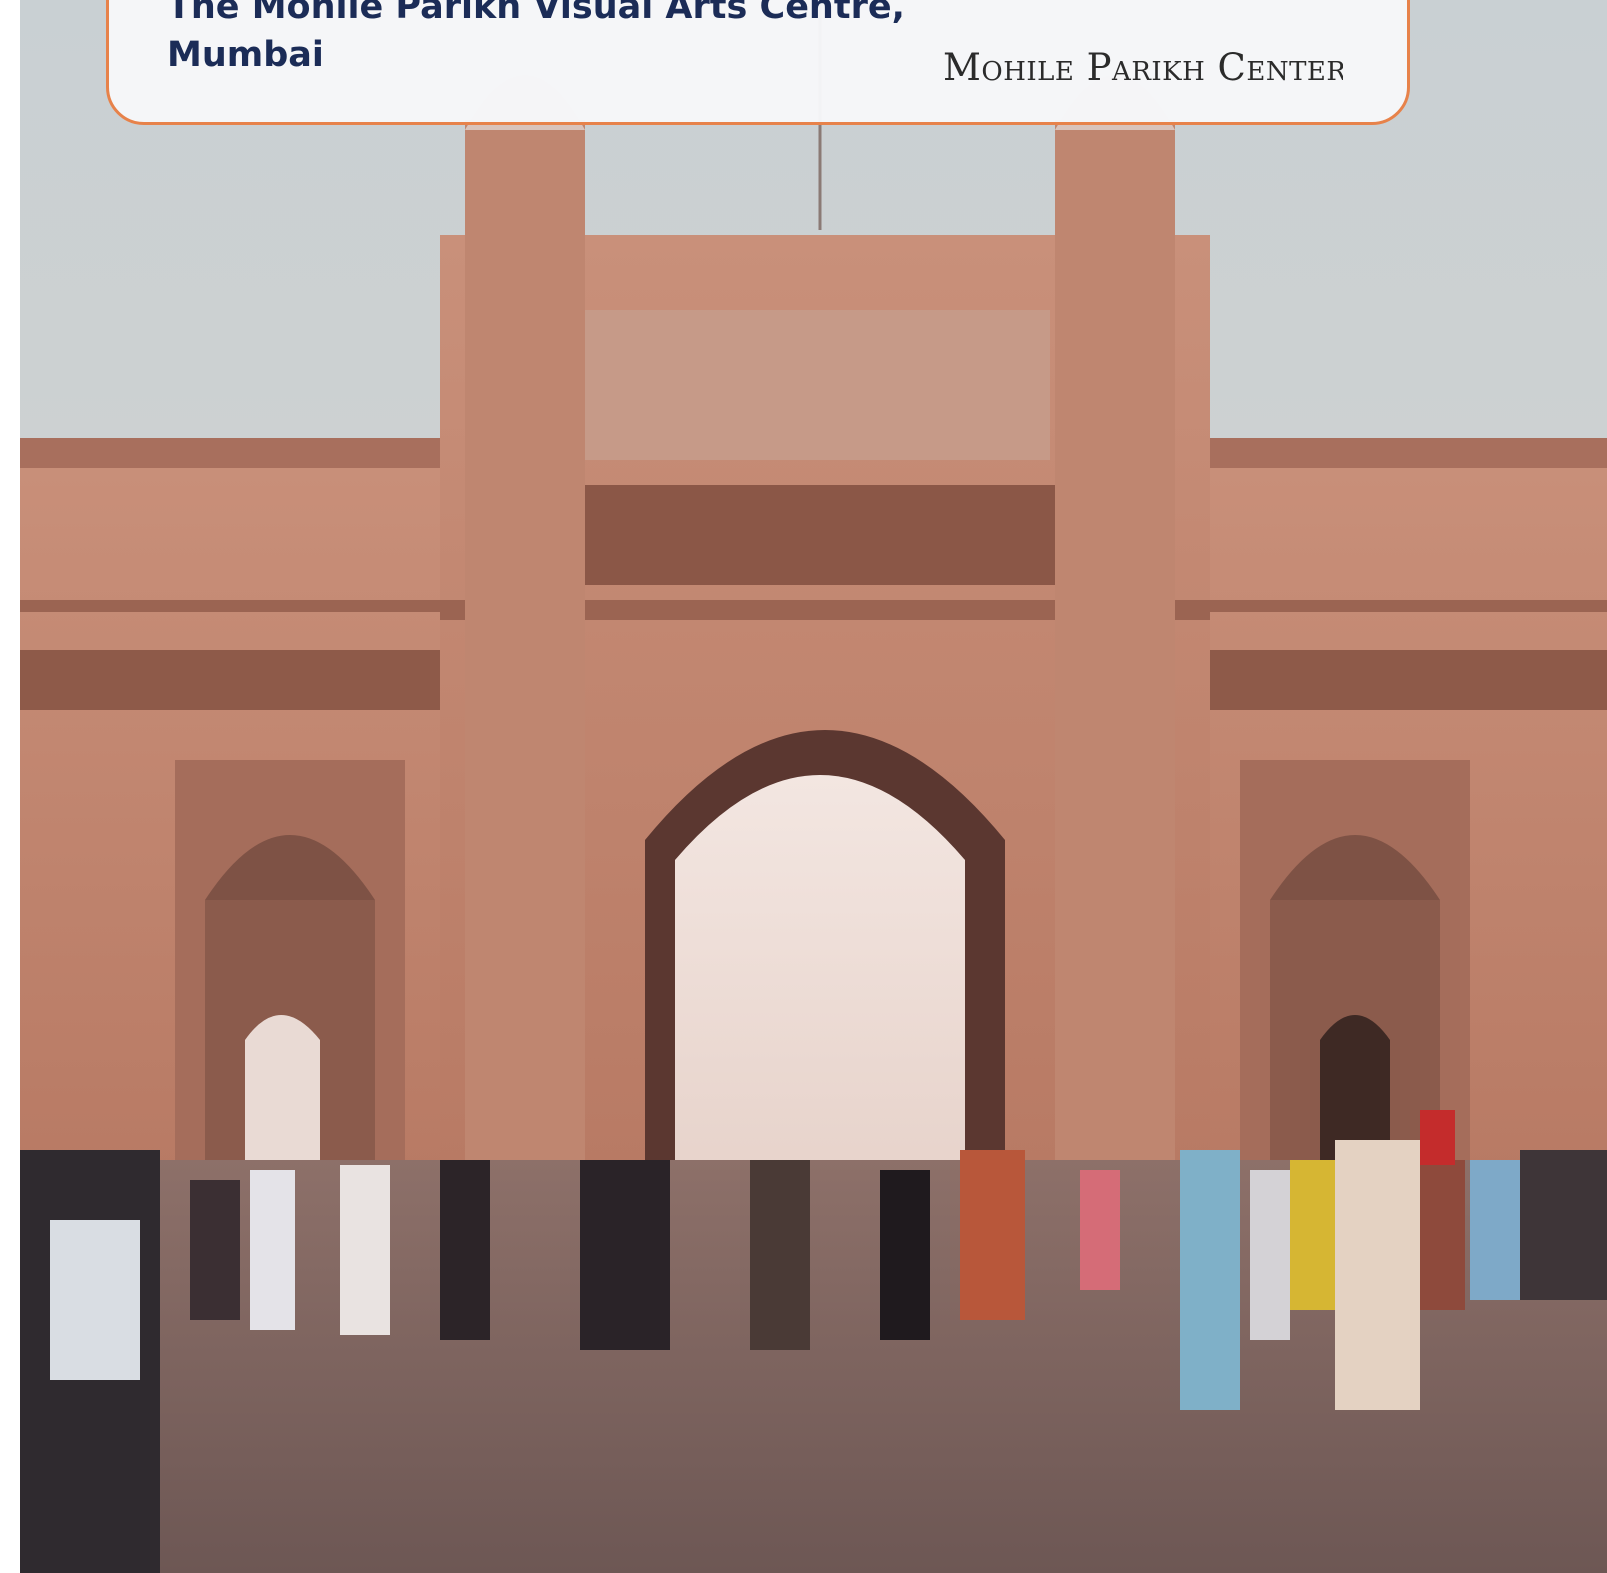 The height and width of the screenshot is (1573, 1607). I want to click on venue-title-line-2: Mumbai, so click(245, 55).